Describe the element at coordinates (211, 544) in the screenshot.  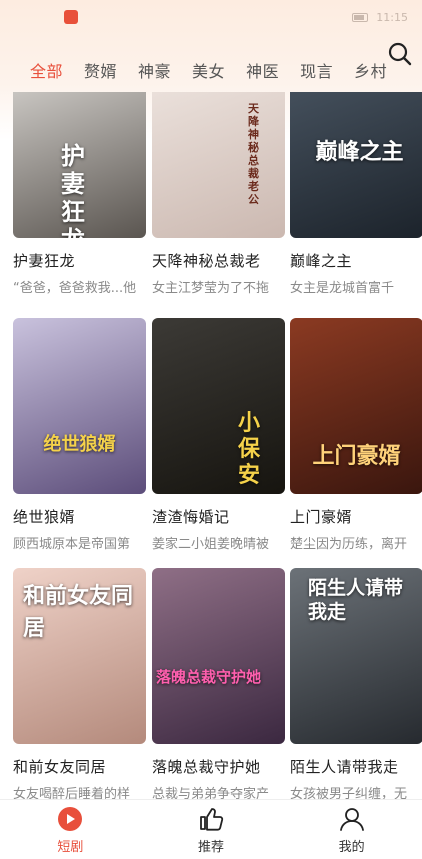
I see `drama-description: 姜家二小姐姜晚晴被` at that location.